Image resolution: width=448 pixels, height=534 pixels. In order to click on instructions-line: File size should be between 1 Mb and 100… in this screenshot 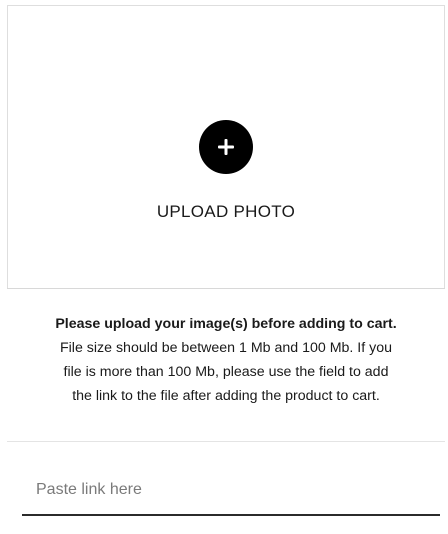, I will do `click(226, 348)`.